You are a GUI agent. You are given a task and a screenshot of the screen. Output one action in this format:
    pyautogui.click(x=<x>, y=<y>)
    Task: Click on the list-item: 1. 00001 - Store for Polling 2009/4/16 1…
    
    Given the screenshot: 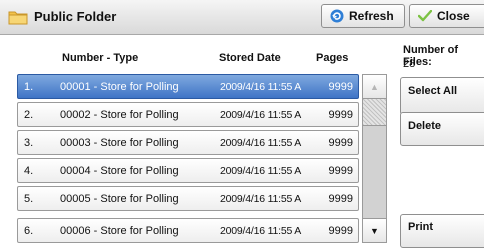 What is the action you would take?
    pyautogui.click(x=188, y=86)
    